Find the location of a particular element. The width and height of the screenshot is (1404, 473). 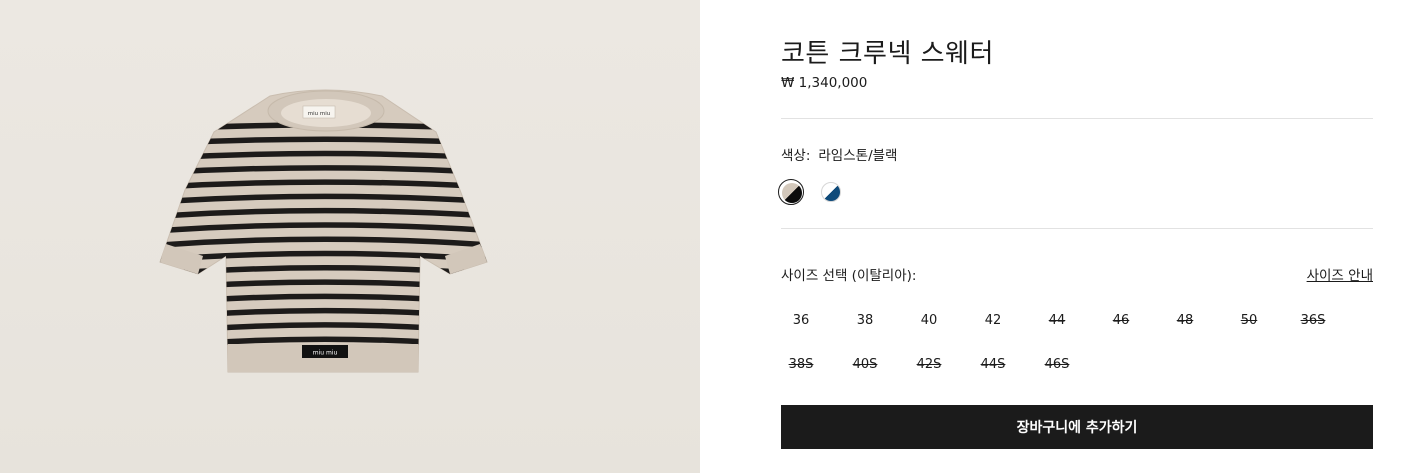

size-option-36: 36 is located at coordinates (801, 321).